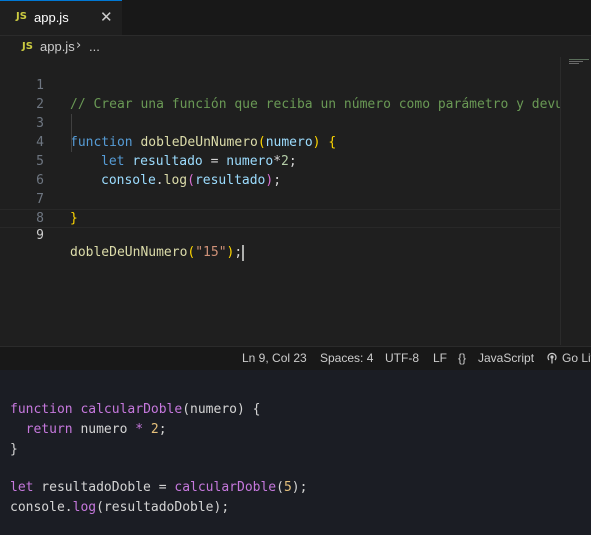  Describe the element at coordinates (14, 449) in the screenshot. I see `snippet-line: }` at that location.